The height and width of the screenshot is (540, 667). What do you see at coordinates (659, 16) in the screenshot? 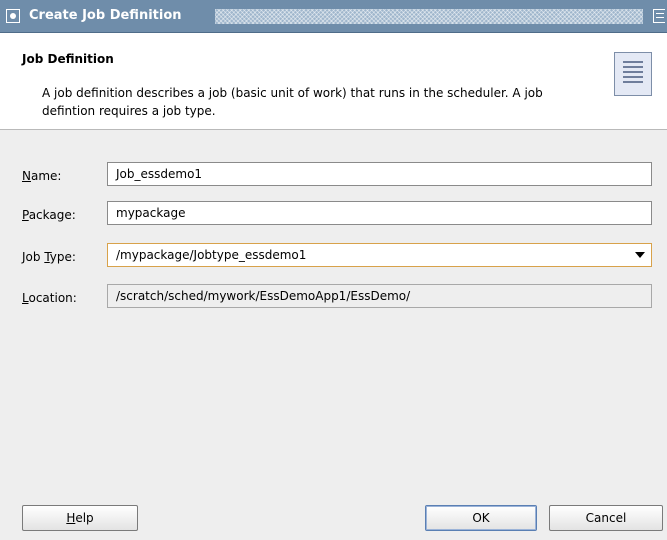
I see `restore-icon` at bounding box center [659, 16].